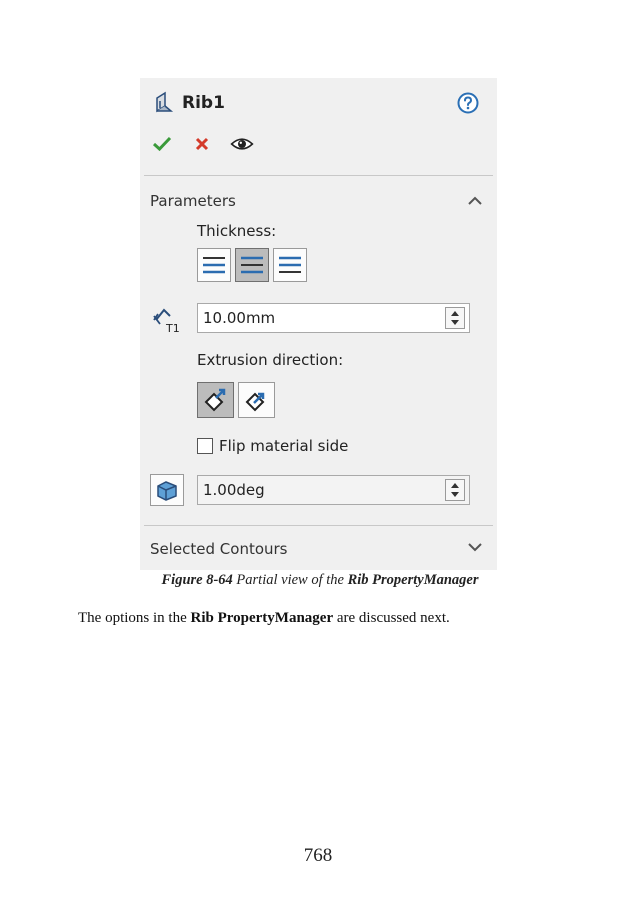 The width and height of the screenshot is (636, 900). I want to click on caption-text: Partial view of the, so click(290, 580).